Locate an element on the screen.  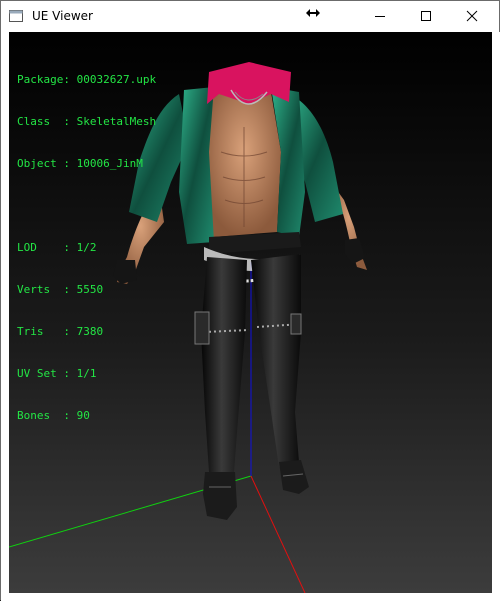
app-icon is located at coordinates (16, 16).